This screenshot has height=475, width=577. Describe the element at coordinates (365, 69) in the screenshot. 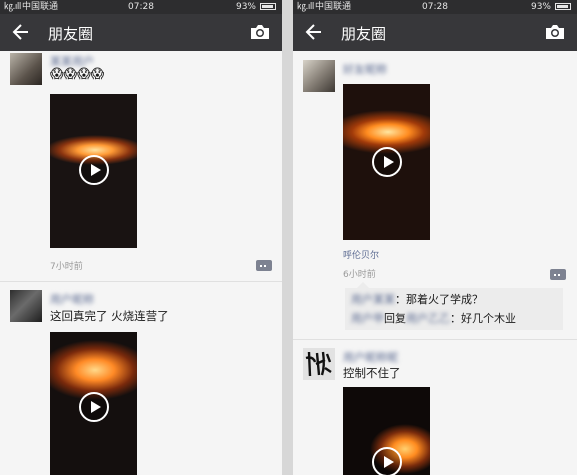

I see `post-author: 好友昵称` at that location.